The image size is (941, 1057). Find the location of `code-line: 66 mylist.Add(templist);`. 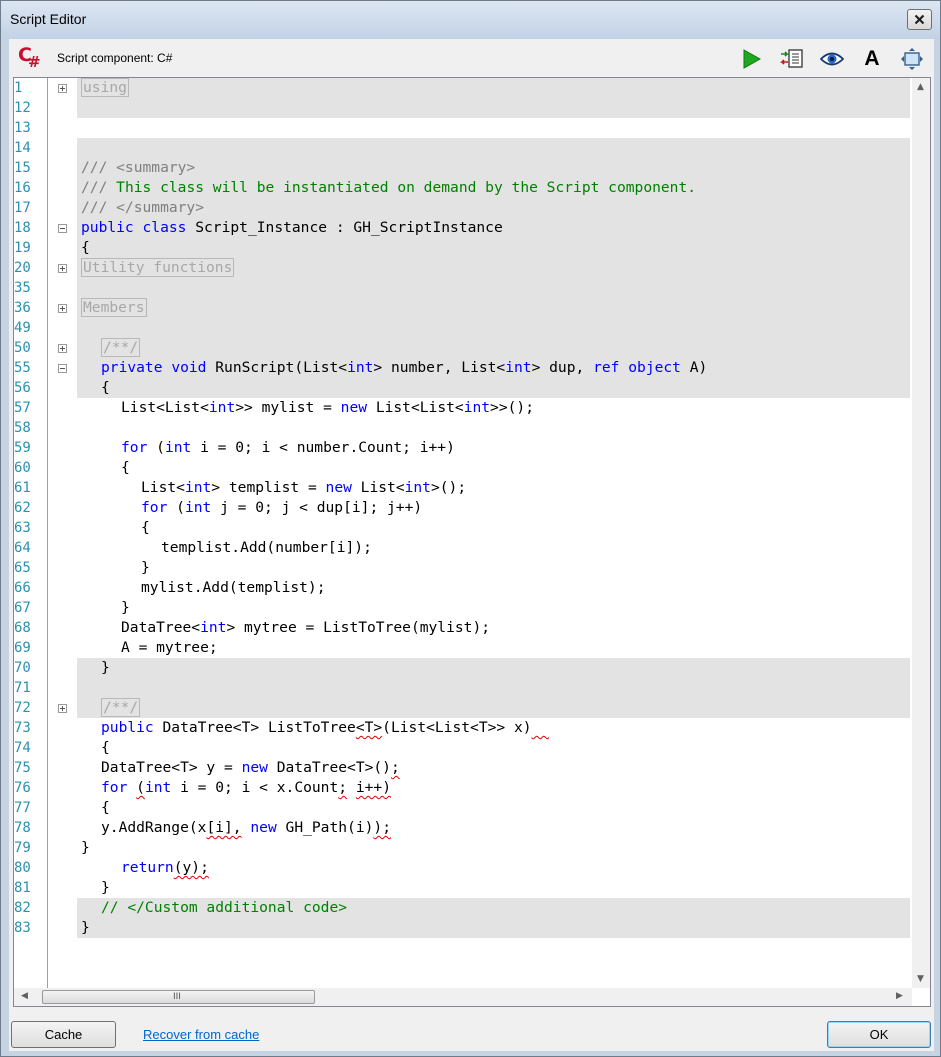

code-line: 66 mylist.Add(templist); is located at coordinates (462, 588).